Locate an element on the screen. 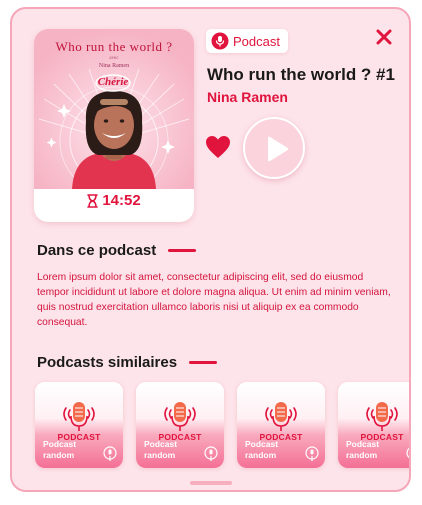 The height and width of the screenshot is (505, 422). duration: 14:52 is located at coordinates (114, 200).